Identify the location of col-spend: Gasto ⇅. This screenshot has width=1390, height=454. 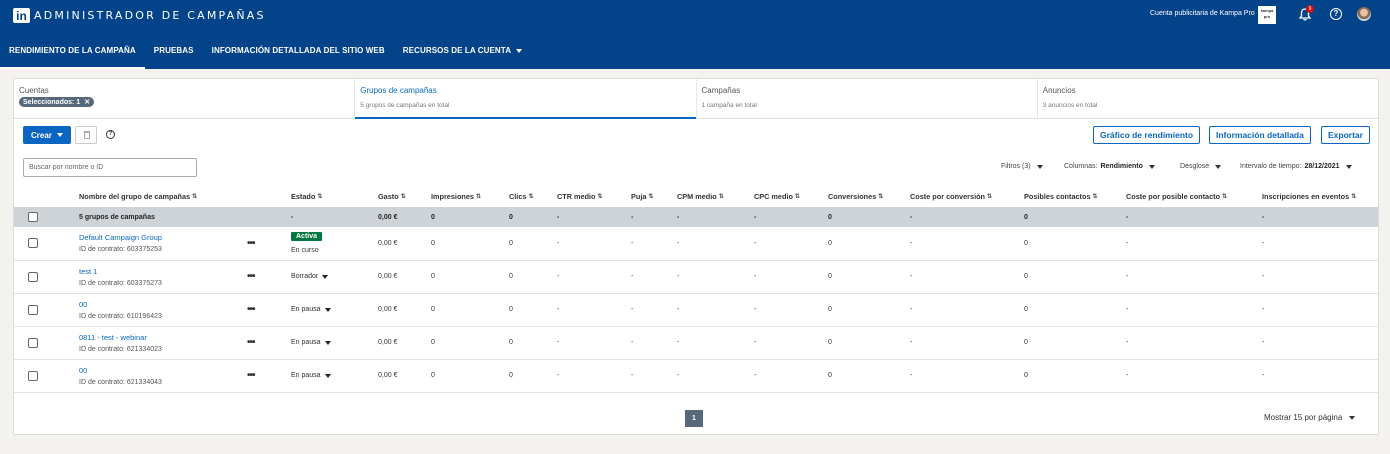
(404, 196).